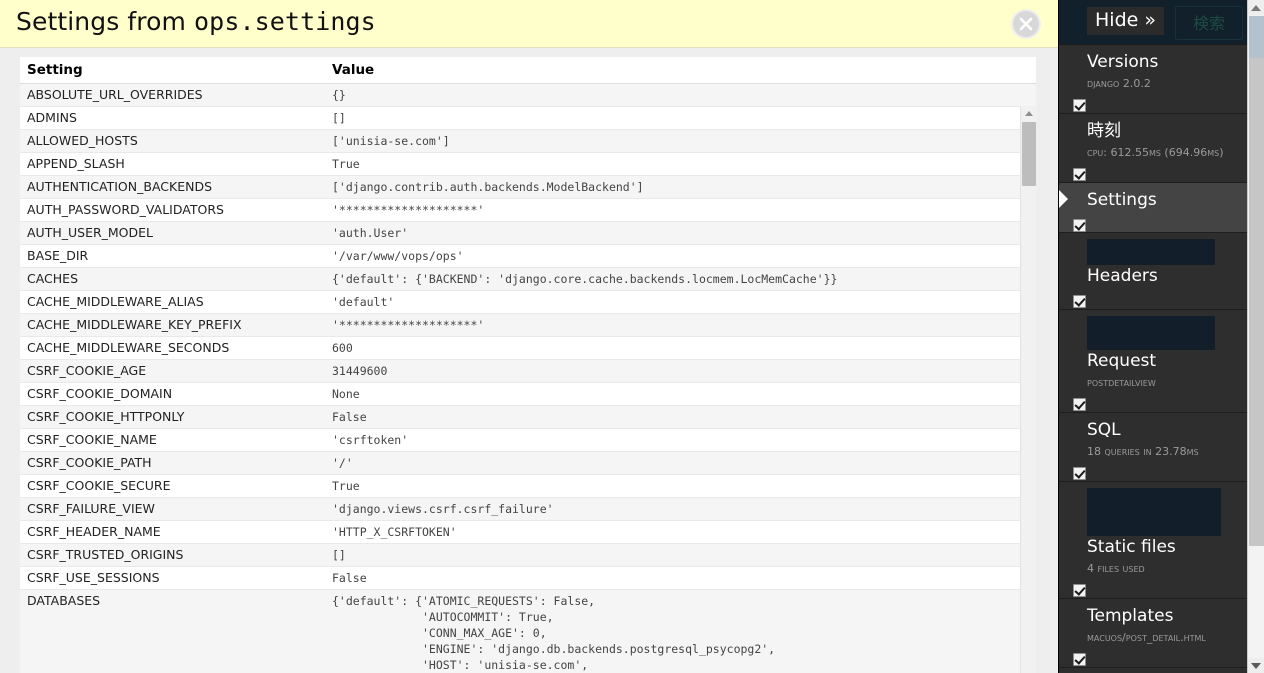 This screenshot has height=673, width=1264. What do you see at coordinates (680, 371) in the screenshot?
I see `setting-value-cell: 31449600` at bounding box center [680, 371].